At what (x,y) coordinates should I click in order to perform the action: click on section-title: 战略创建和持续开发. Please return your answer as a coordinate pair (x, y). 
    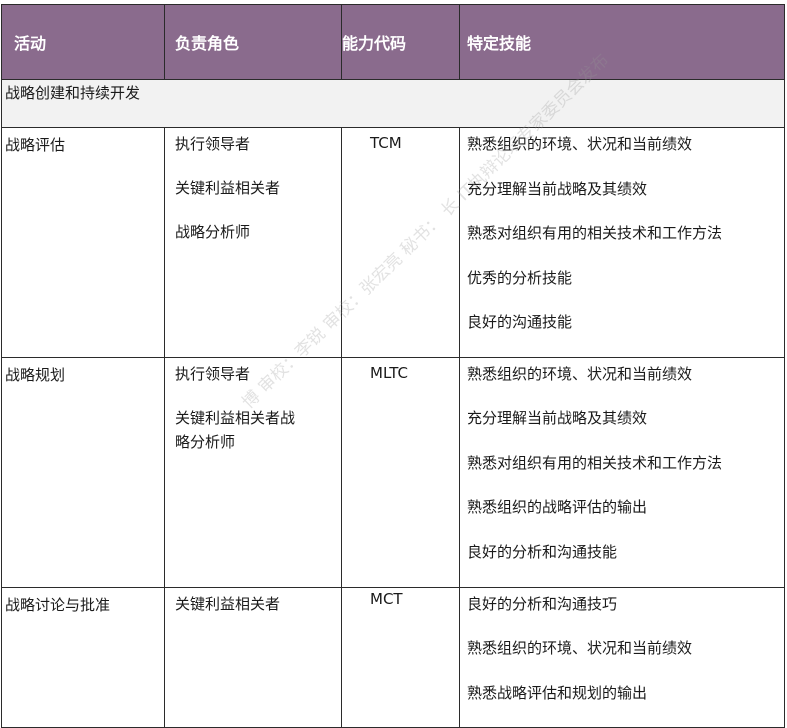
    Looking at the image, I should click on (393, 103).